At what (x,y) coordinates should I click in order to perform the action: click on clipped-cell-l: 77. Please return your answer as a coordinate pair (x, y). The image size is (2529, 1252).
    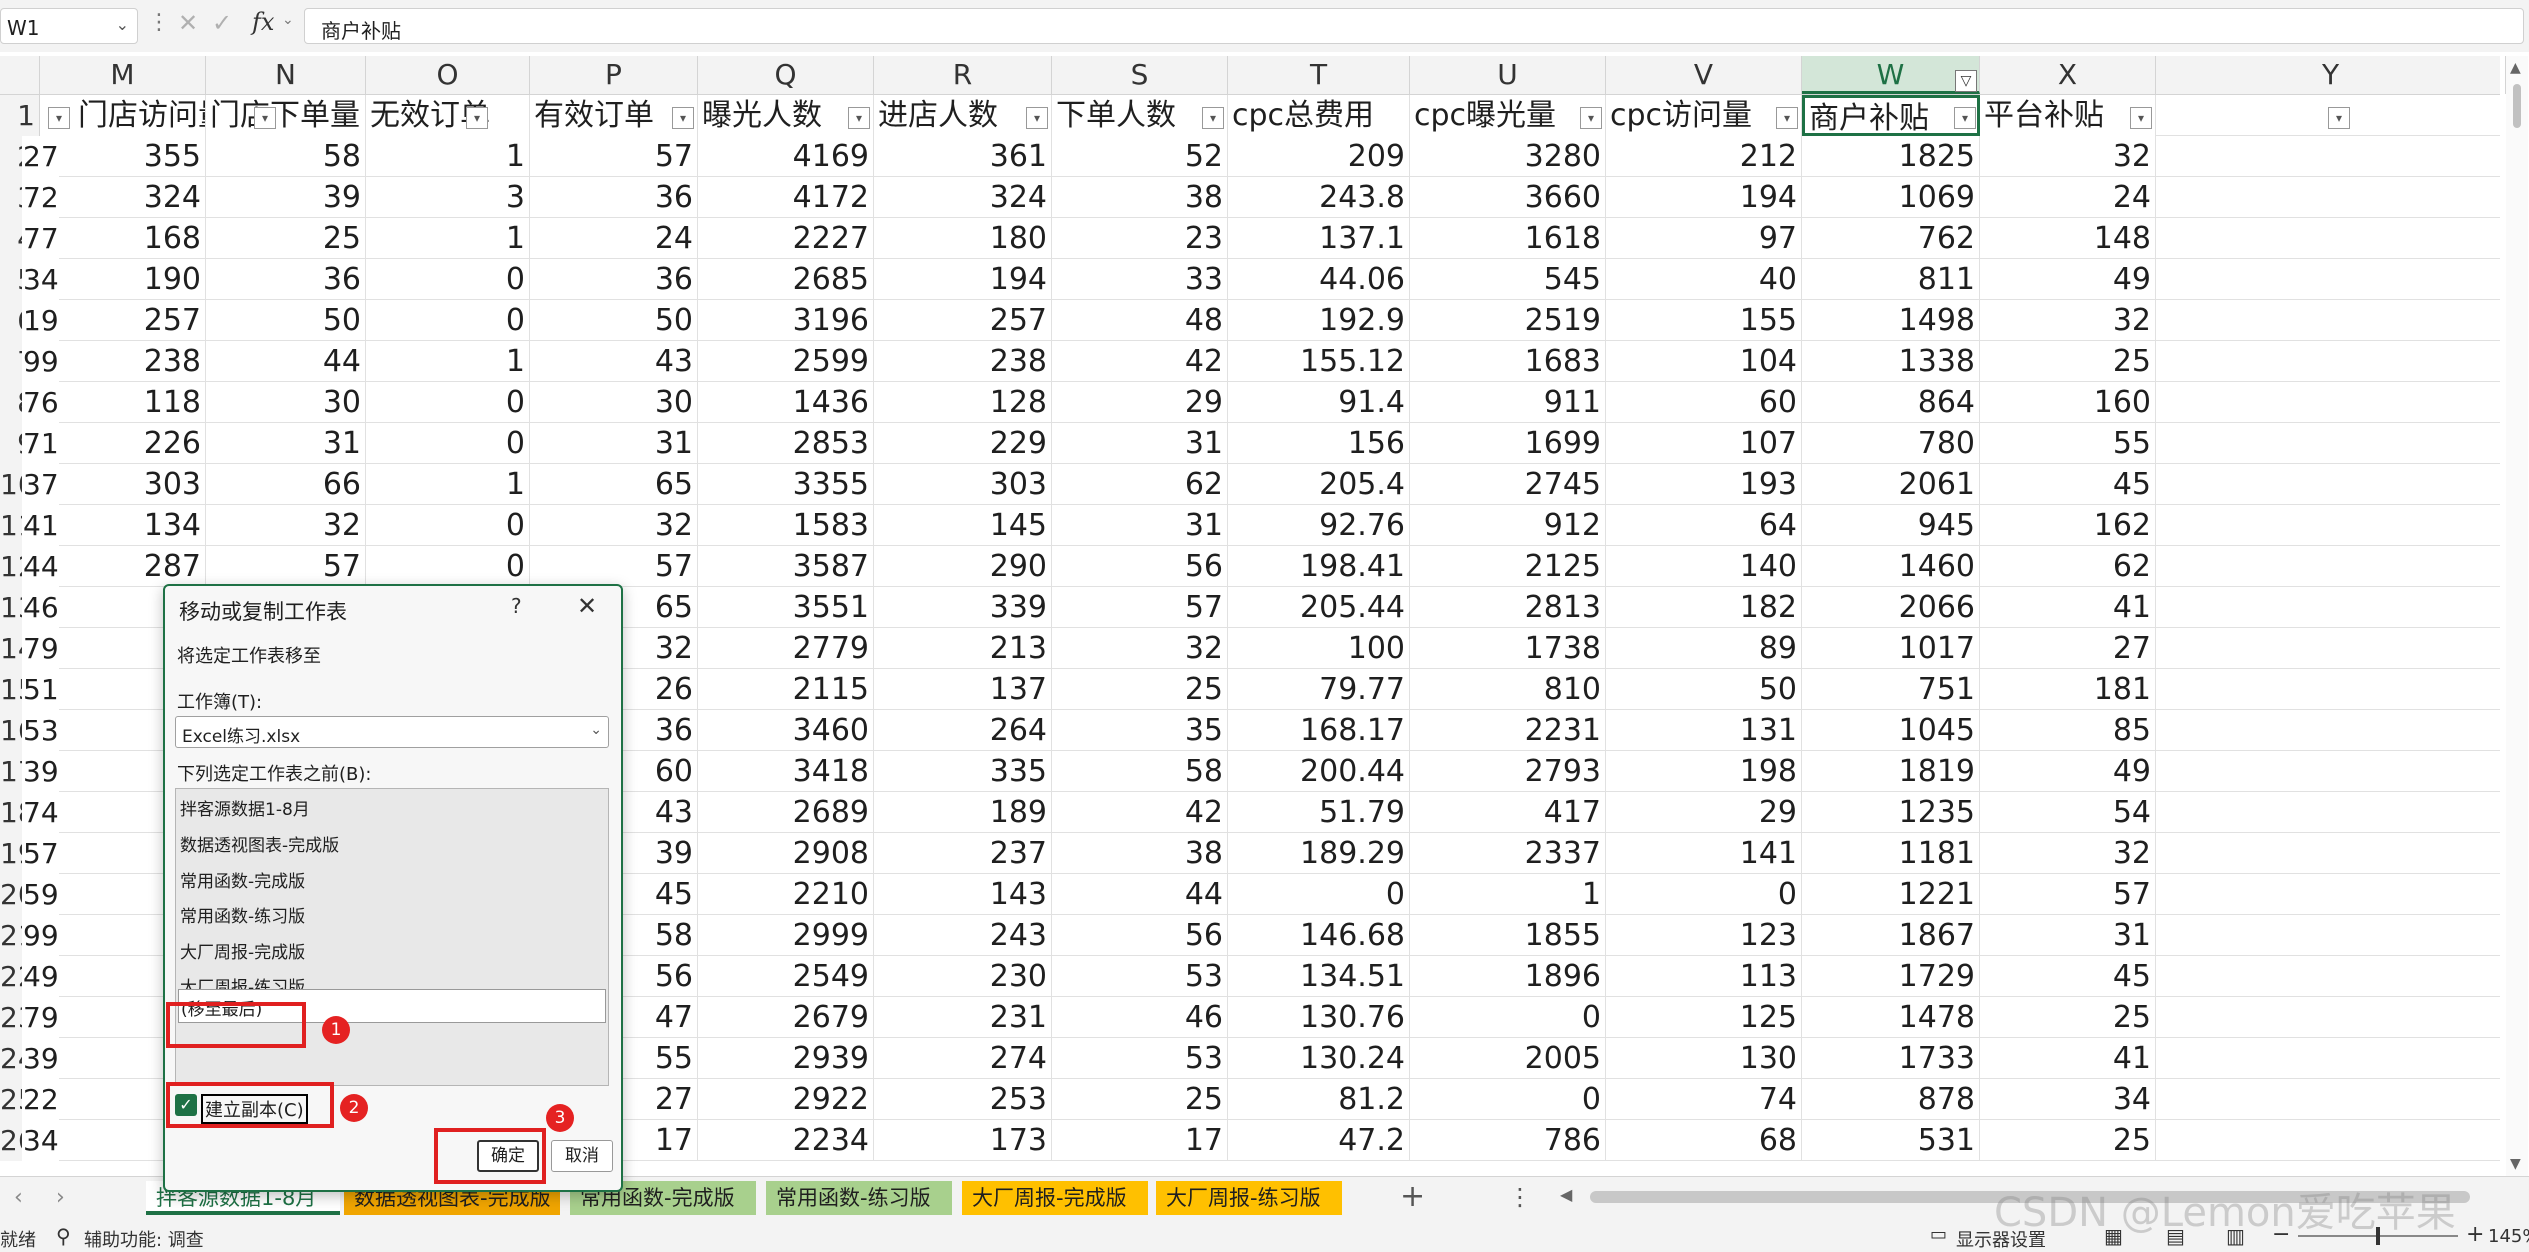
    Looking at the image, I should click on (40, 238).